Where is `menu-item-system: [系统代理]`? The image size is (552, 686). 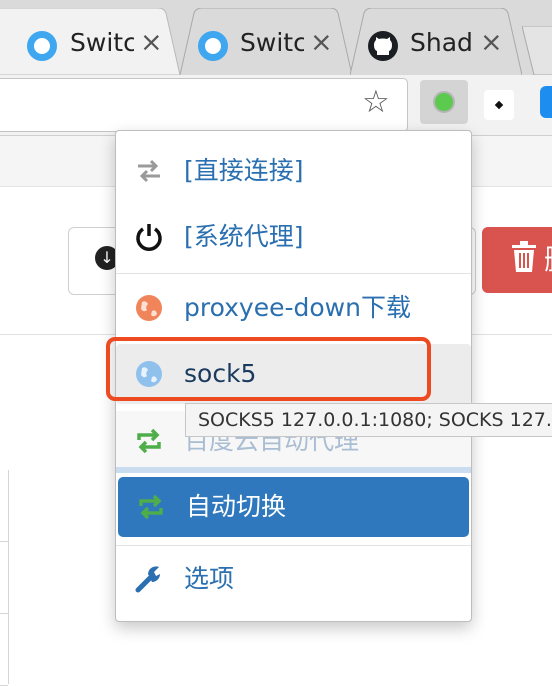 menu-item-system: [系统代理] is located at coordinates (293, 237).